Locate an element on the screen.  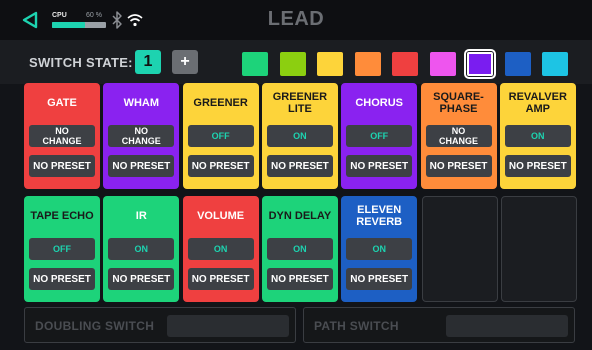
block-name: IR is located at coordinates (141, 216).